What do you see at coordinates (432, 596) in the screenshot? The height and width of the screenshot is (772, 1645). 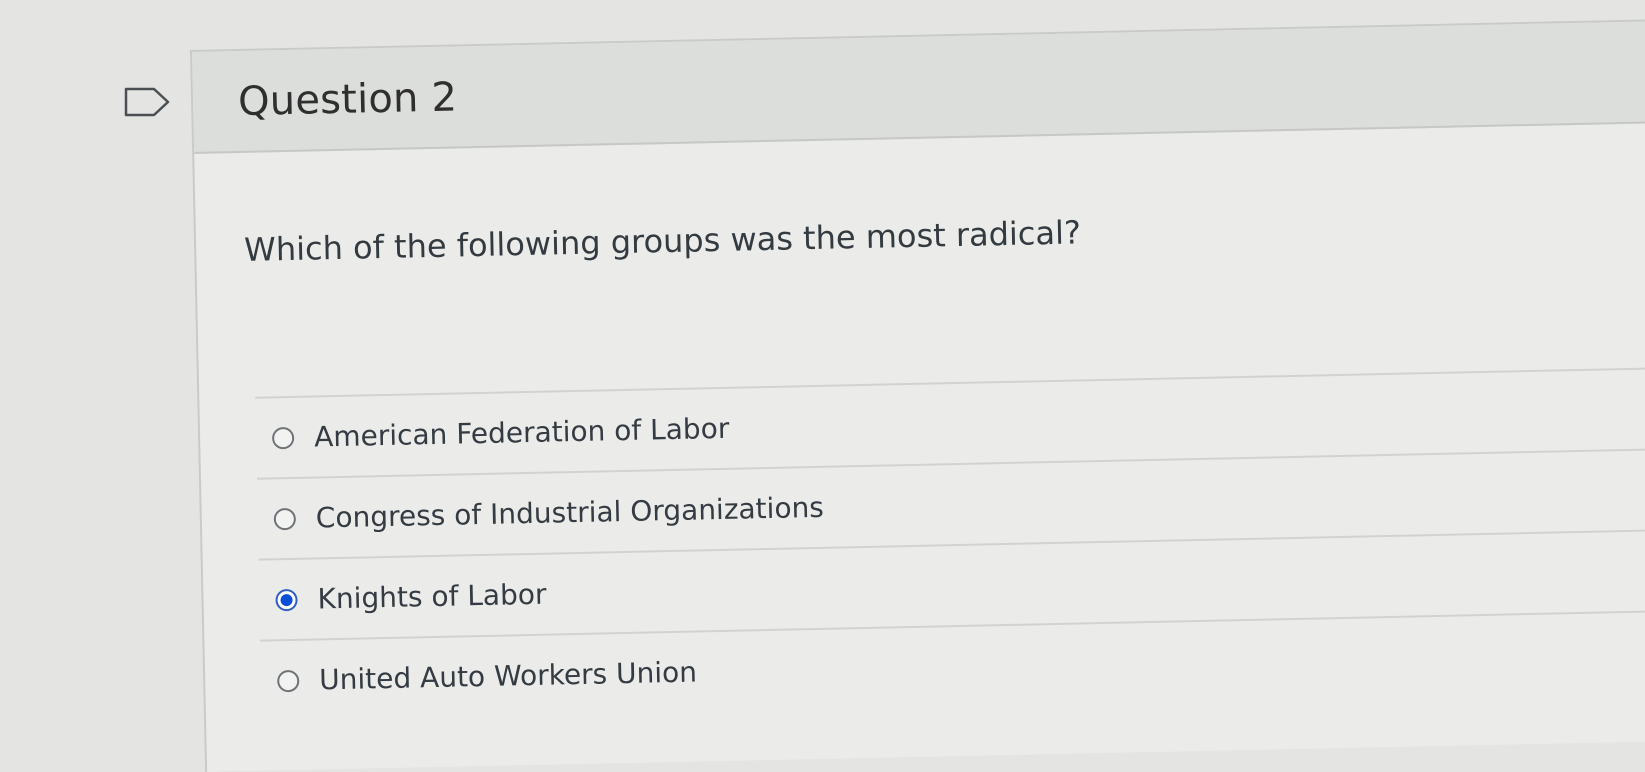 I see `answer-label: Knights of Labor` at bounding box center [432, 596].